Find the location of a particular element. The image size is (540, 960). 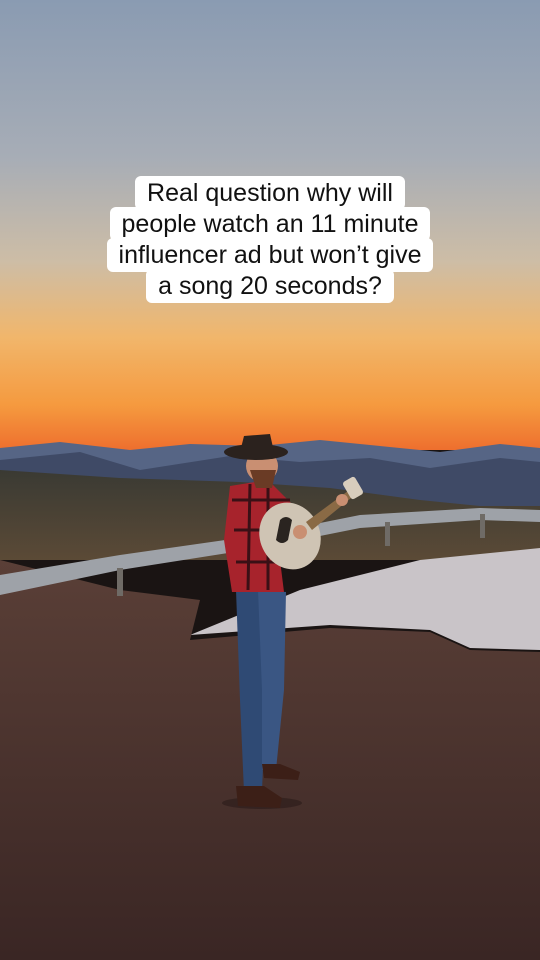

caption-line-2: people watch an 11 minute is located at coordinates (270, 224).